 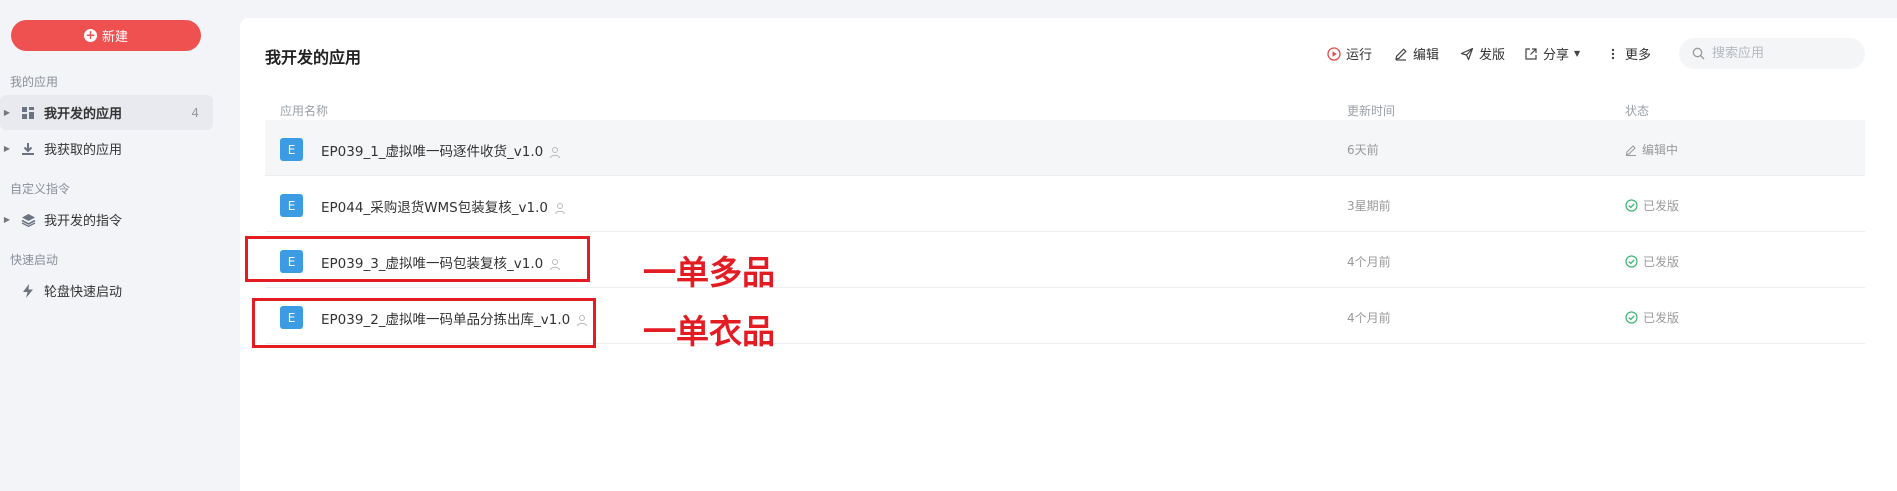 What do you see at coordinates (83, 292) in the screenshot?
I see `sidebar-item-label: 轮盘快速启动` at bounding box center [83, 292].